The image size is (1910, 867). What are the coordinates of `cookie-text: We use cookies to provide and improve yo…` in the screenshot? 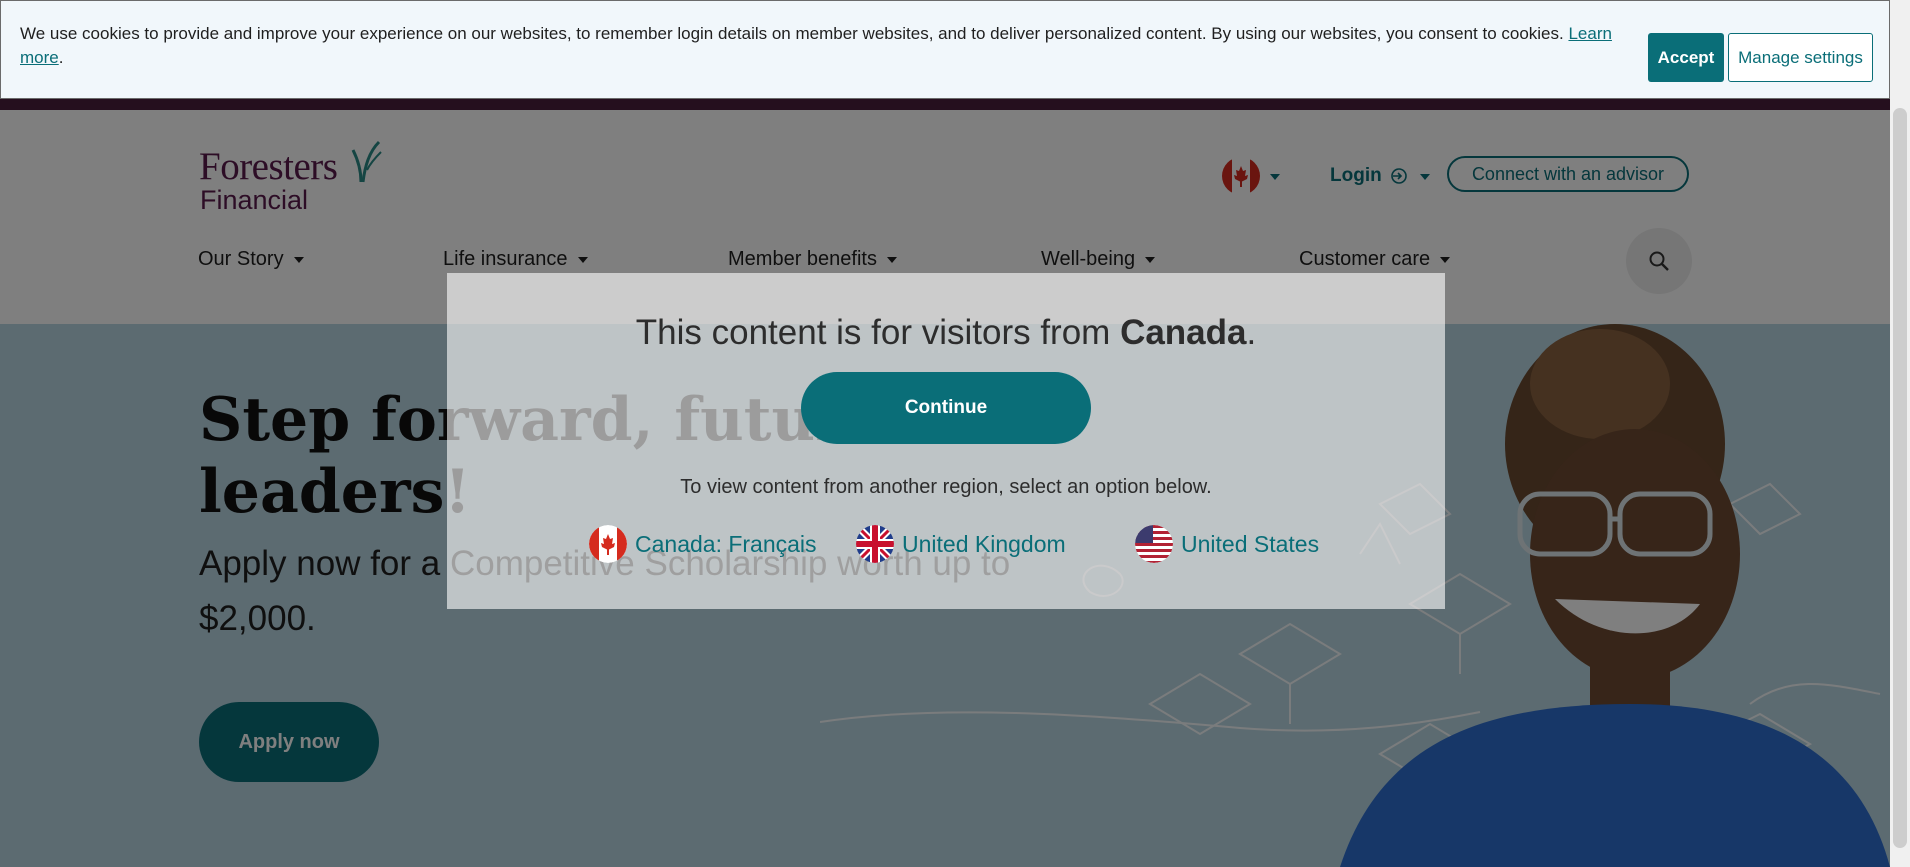 It's located at (792, 33).